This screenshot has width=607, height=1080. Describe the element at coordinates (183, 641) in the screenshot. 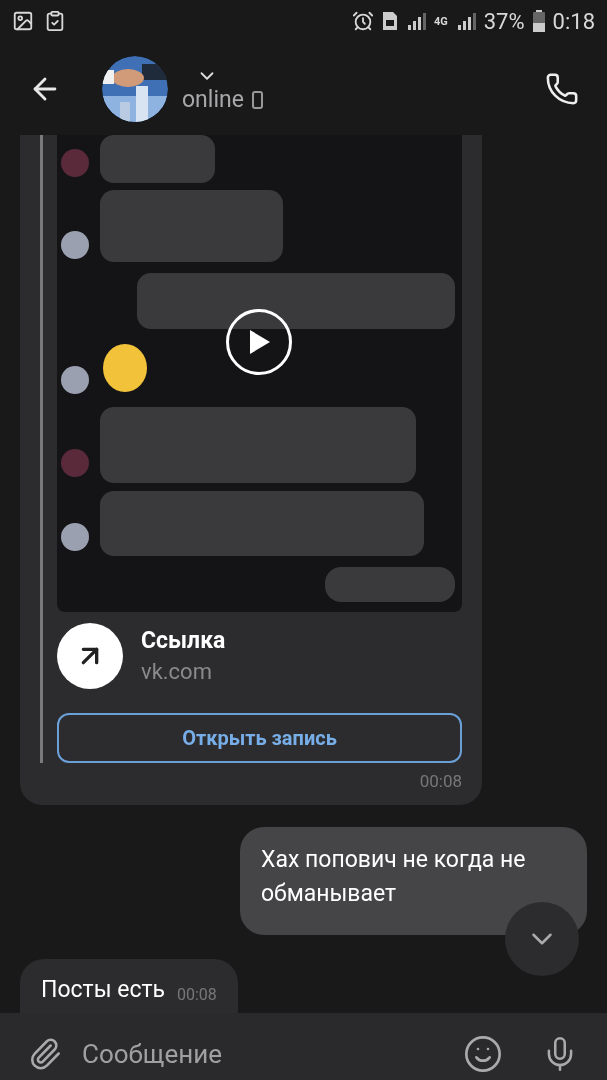

I see `link-title: Ссылка` at that location.